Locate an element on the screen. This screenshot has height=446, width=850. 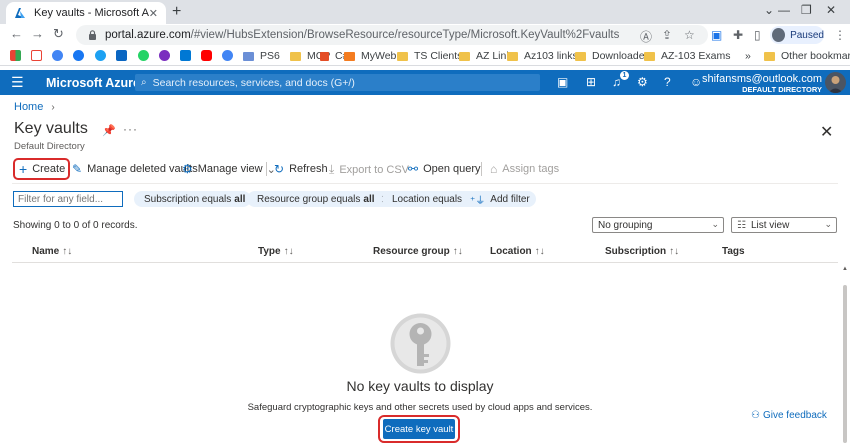
minimize-icon: — is located at coordinates (784, 10).